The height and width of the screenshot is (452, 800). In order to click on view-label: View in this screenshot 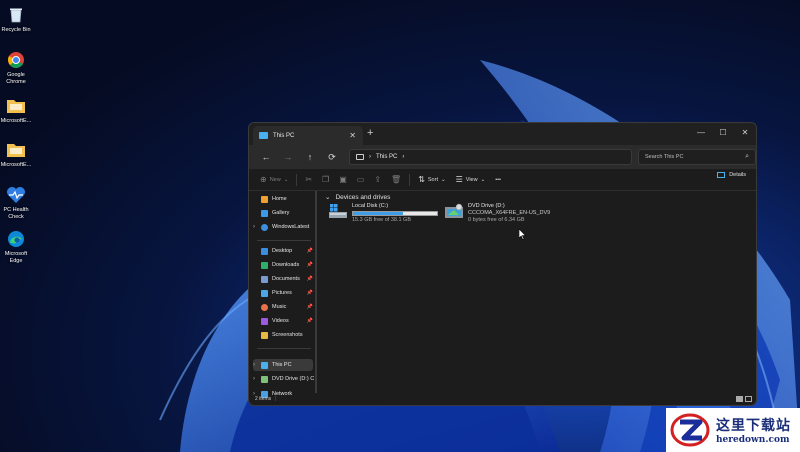, I will do `click(471, 179)`.